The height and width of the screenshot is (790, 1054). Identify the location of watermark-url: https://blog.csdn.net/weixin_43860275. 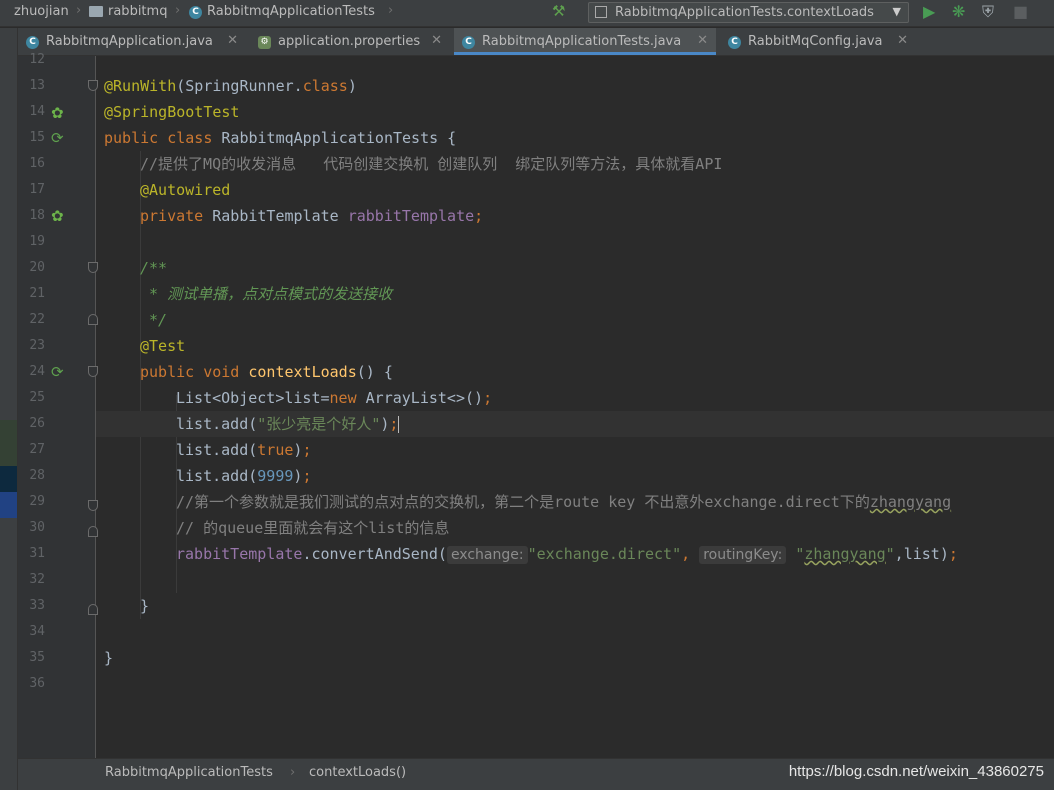
(916, 771).